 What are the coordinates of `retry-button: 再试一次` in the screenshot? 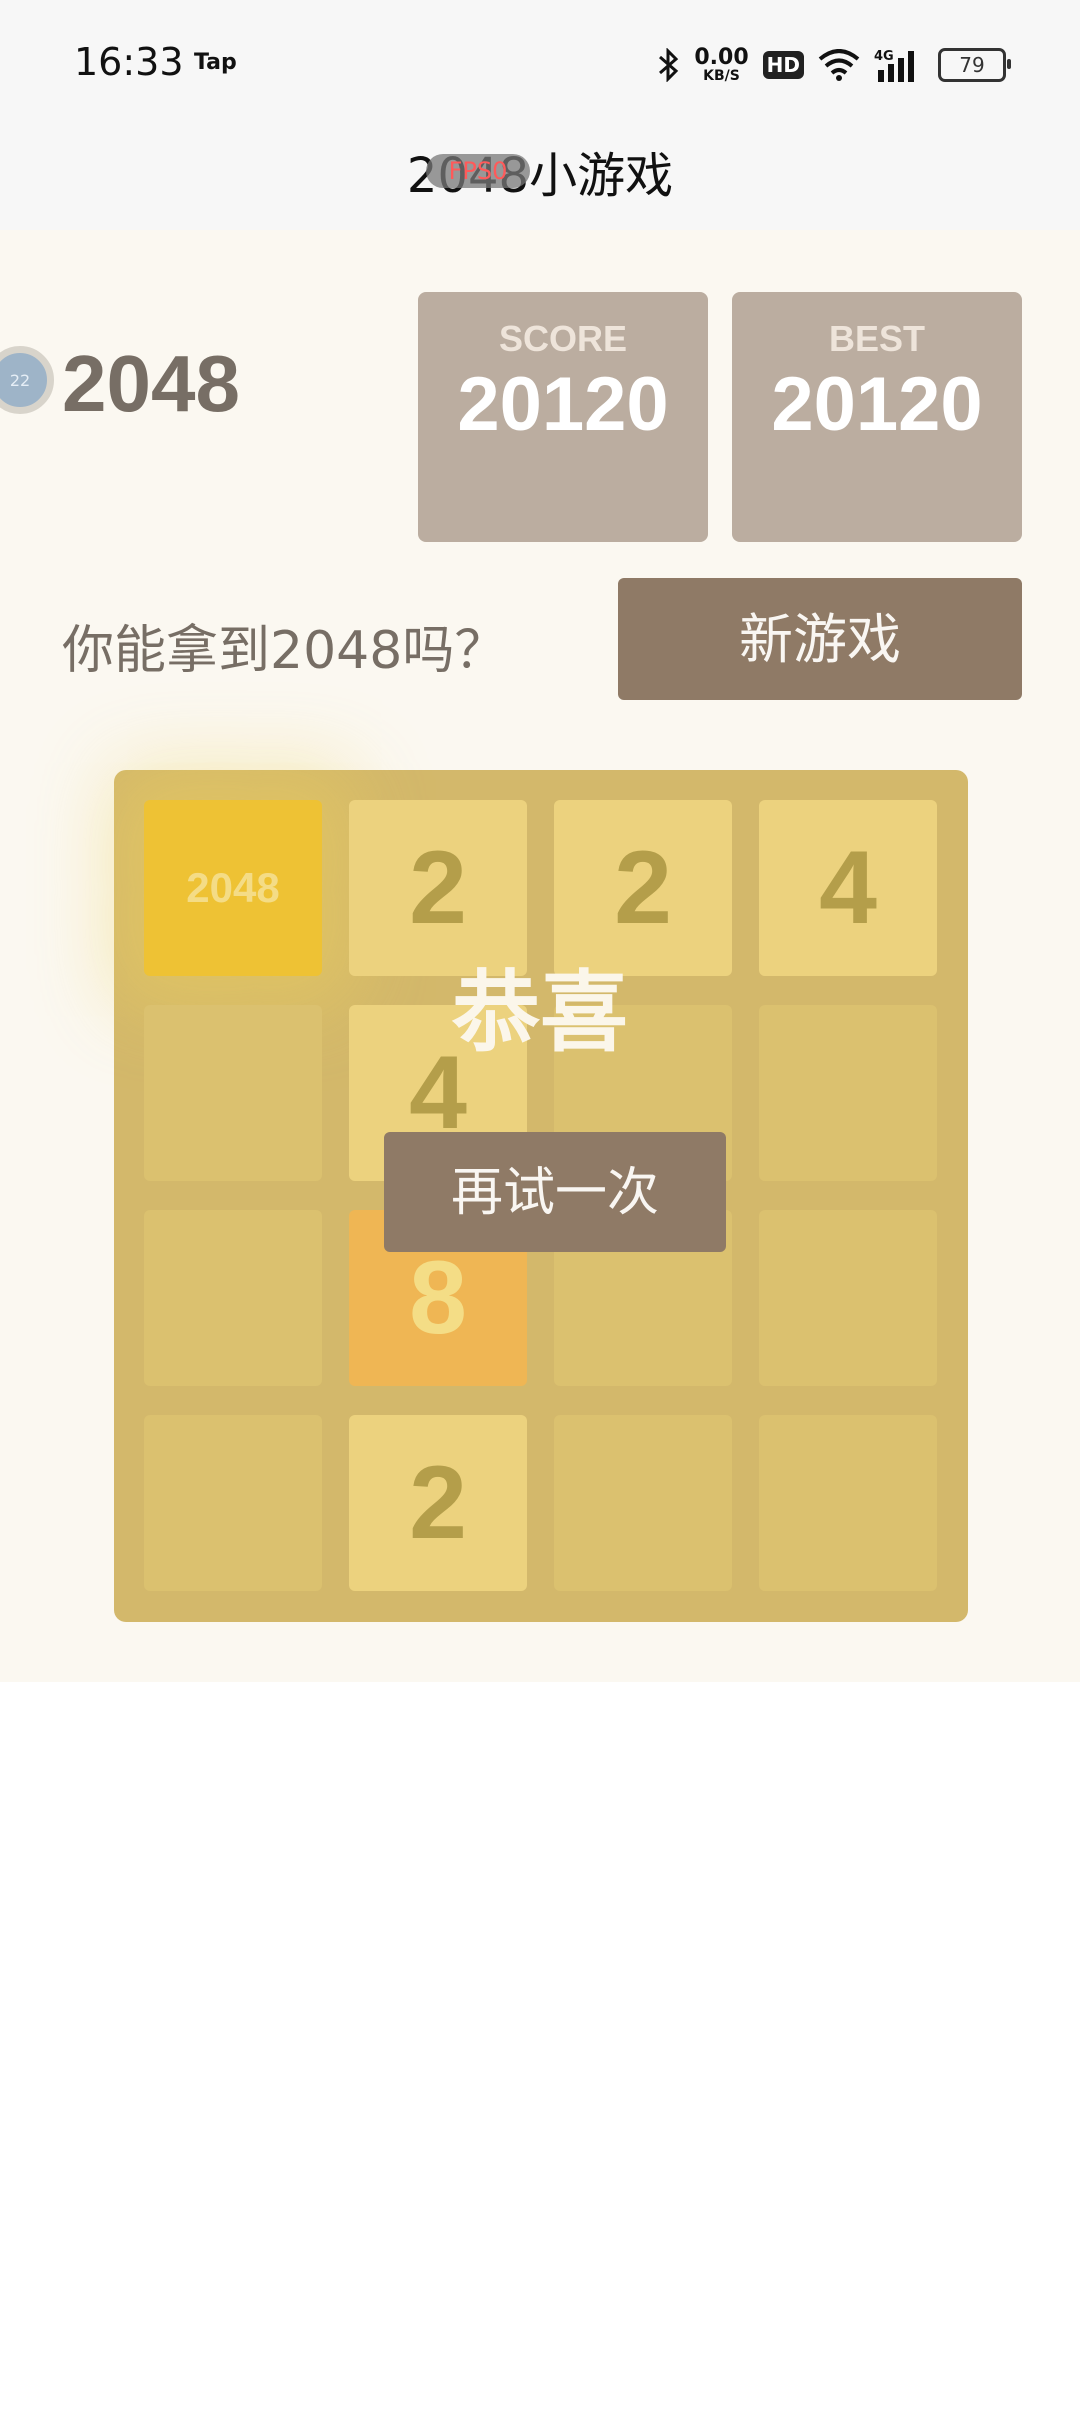 It's located at (555, 1192).